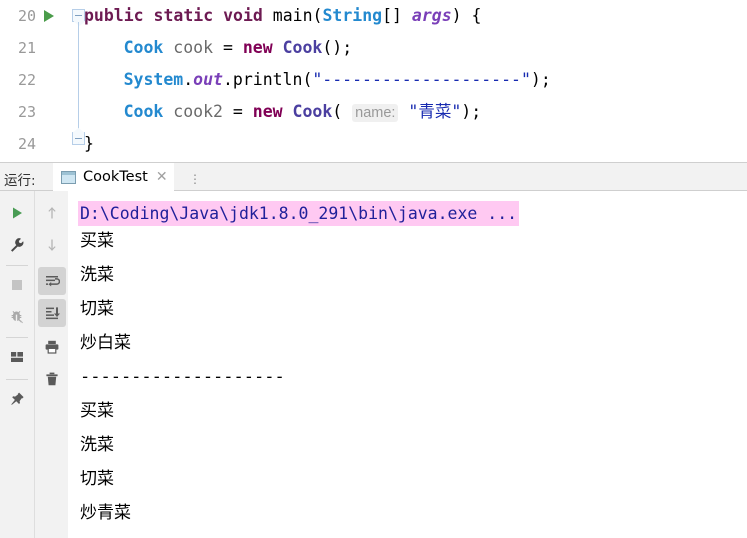  Describe the element at coordinates (183, 15) in the screenshot. I see `code-token: static` at that location.